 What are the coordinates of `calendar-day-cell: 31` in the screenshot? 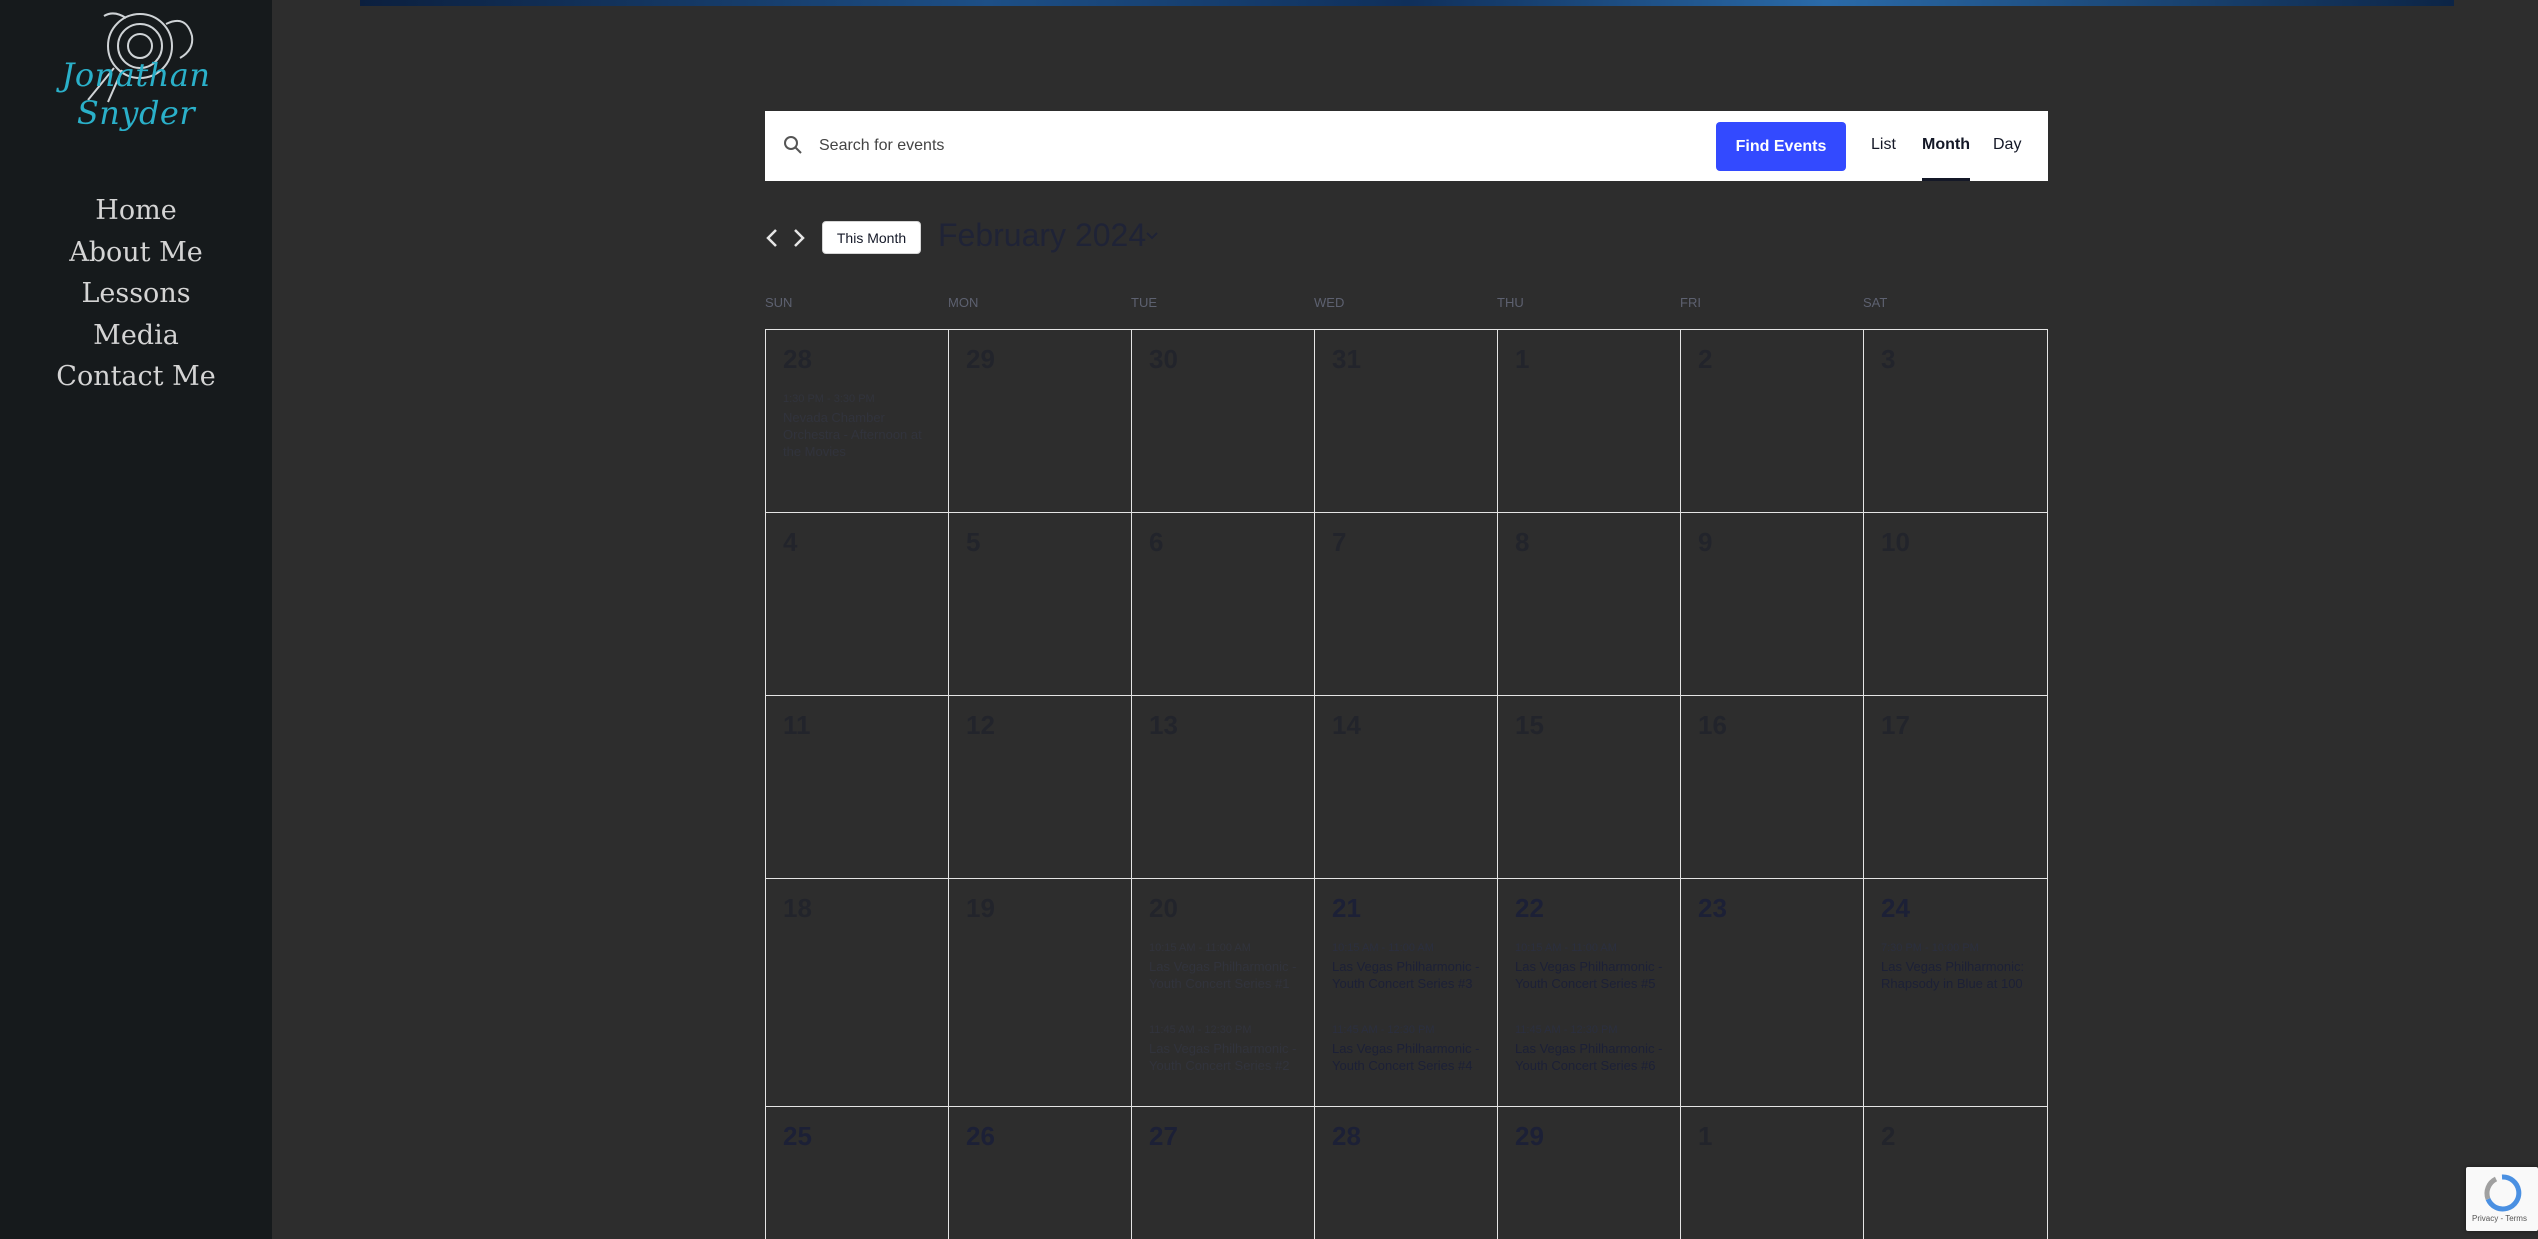 It's located at (1406, 421).